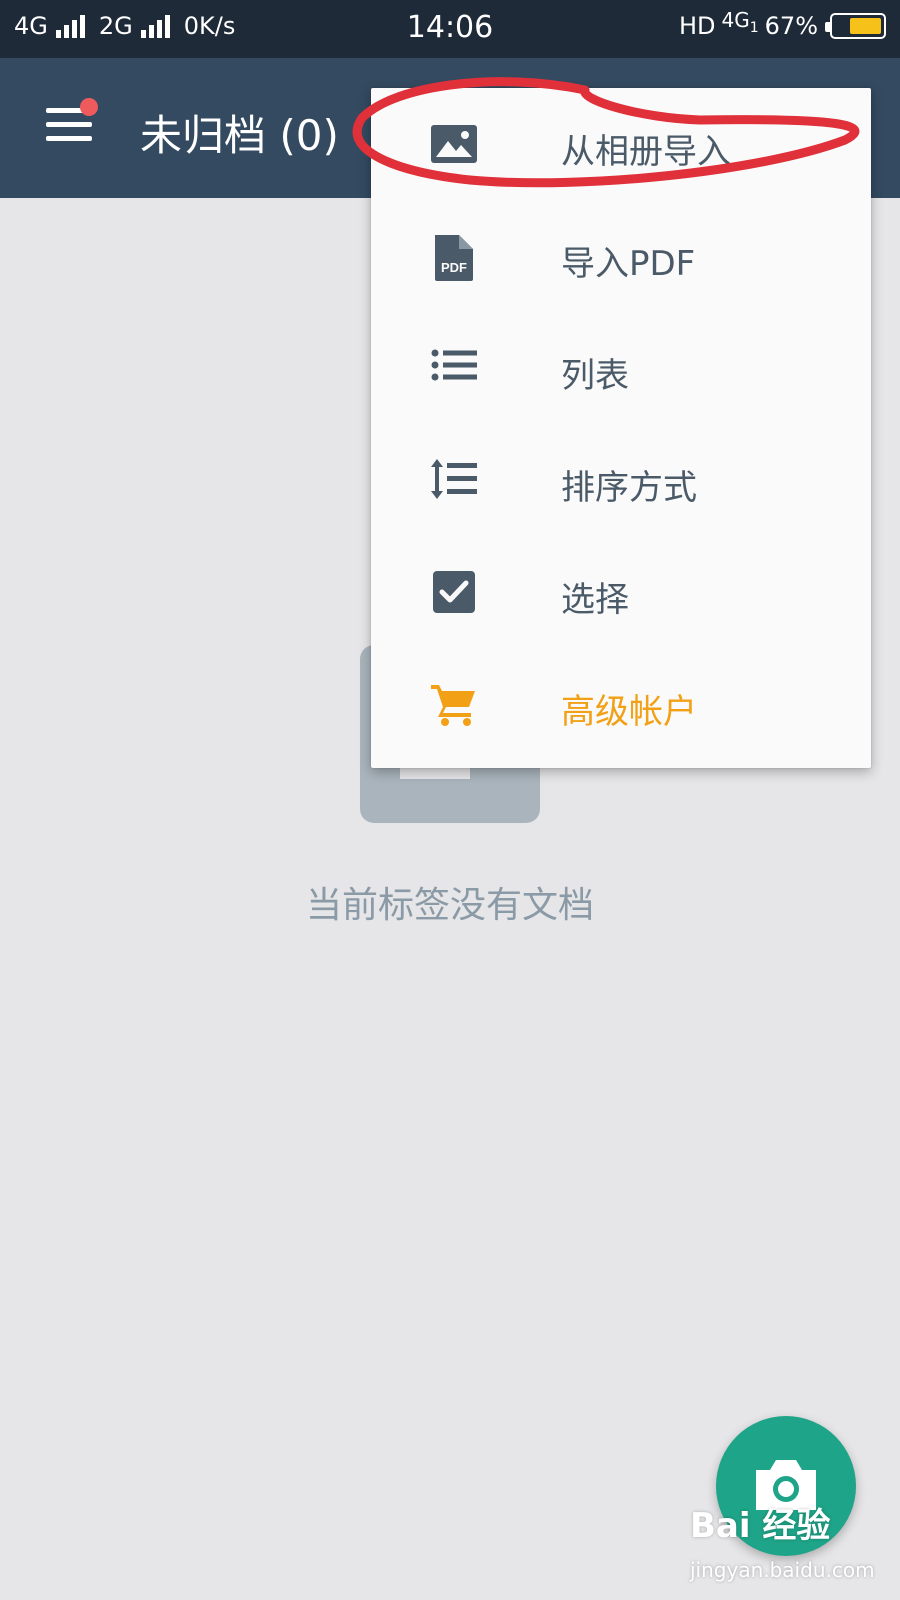 The image size is (900, 1600). What do you see at coordinates (454, 592) in the screenshot?
I see `checkbox-checked-icon` at bounding box center [454, 592].